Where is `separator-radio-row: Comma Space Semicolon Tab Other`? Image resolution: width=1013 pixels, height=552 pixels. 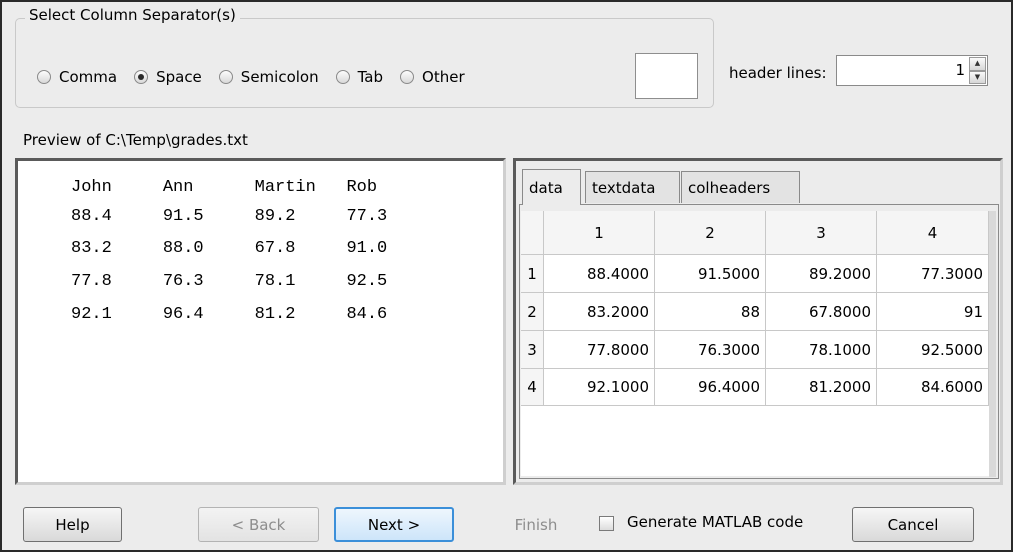 separator-radio-row: Comma Space Semicolon Tab Other is located at coordinates (259, 77).